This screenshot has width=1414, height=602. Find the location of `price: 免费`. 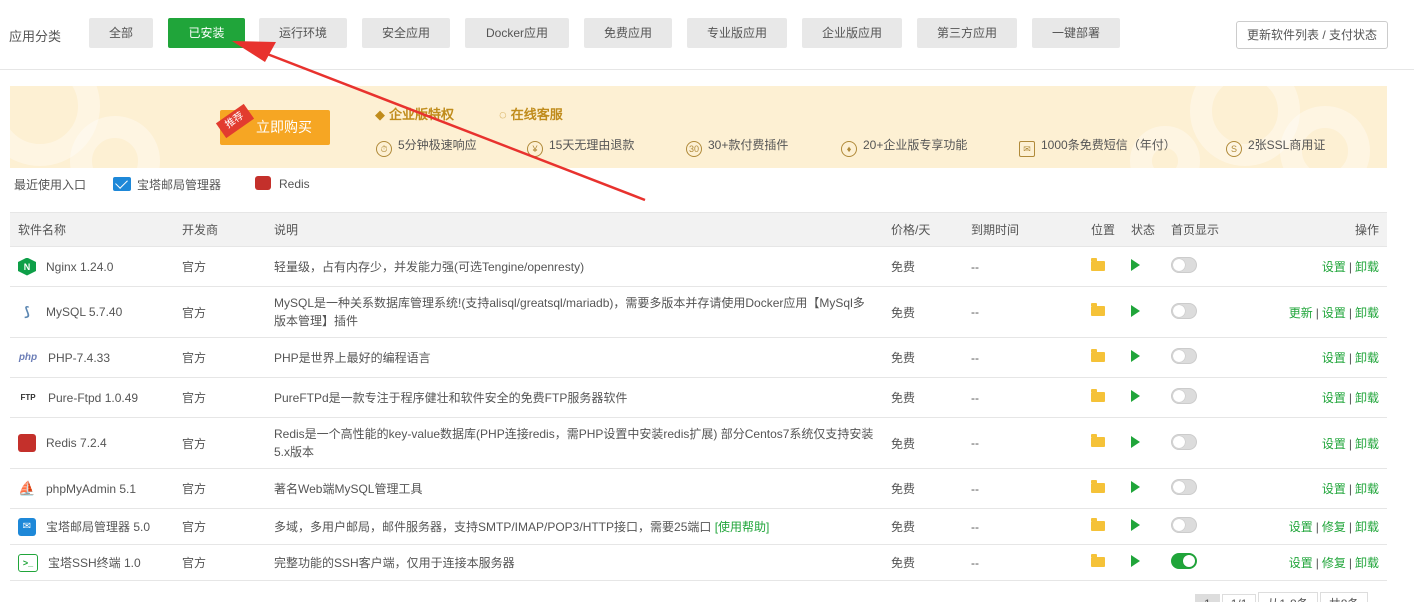

price: 免费 is located at coordinates (923, 488).